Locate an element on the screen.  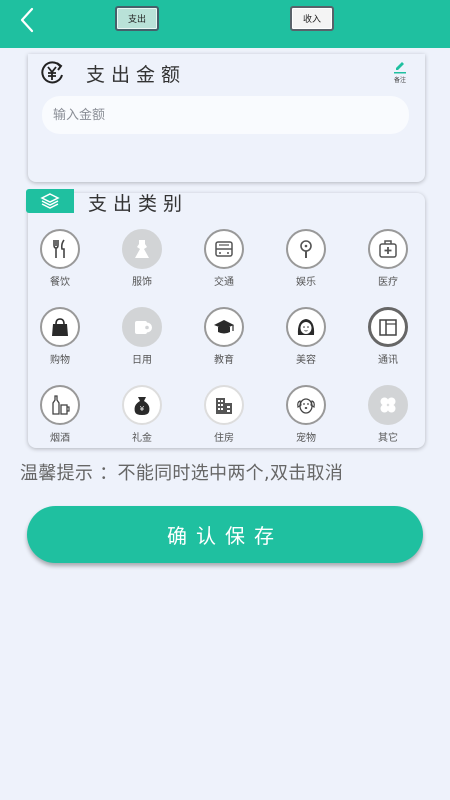
category-label: 礼金 is located at coordinates (142, 438).